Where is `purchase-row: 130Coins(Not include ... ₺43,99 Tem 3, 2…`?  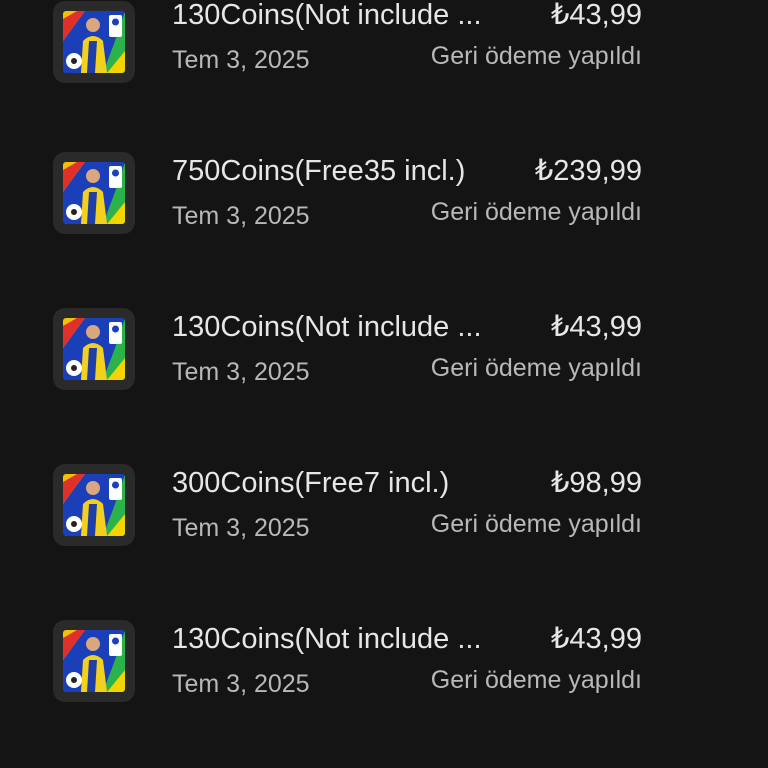 purchase-row: 130Coins(Not include ... ₺43,99 Tem 3, 2… is located at coordinates (384, 41).